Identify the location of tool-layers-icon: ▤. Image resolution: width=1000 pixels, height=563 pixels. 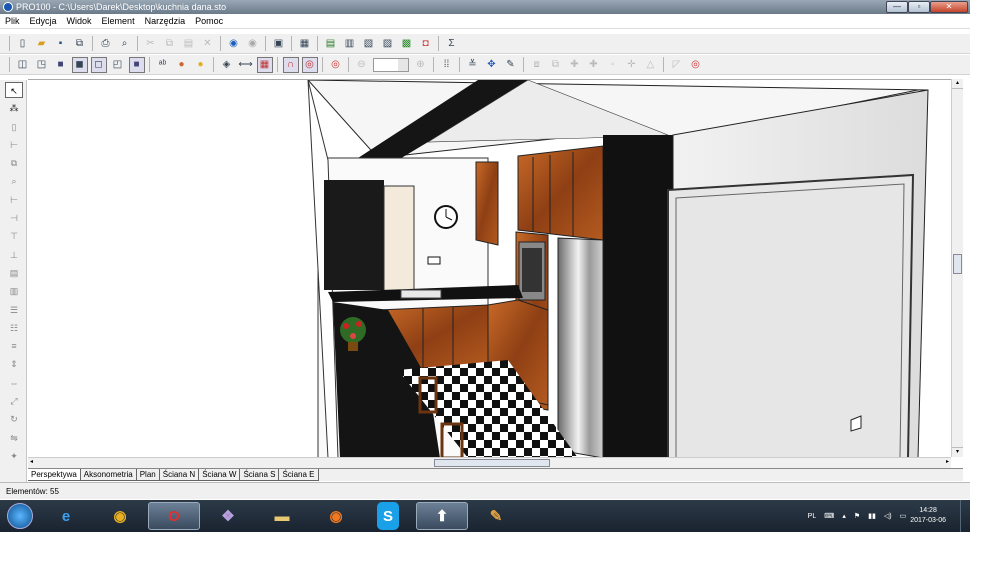
(14, 273).